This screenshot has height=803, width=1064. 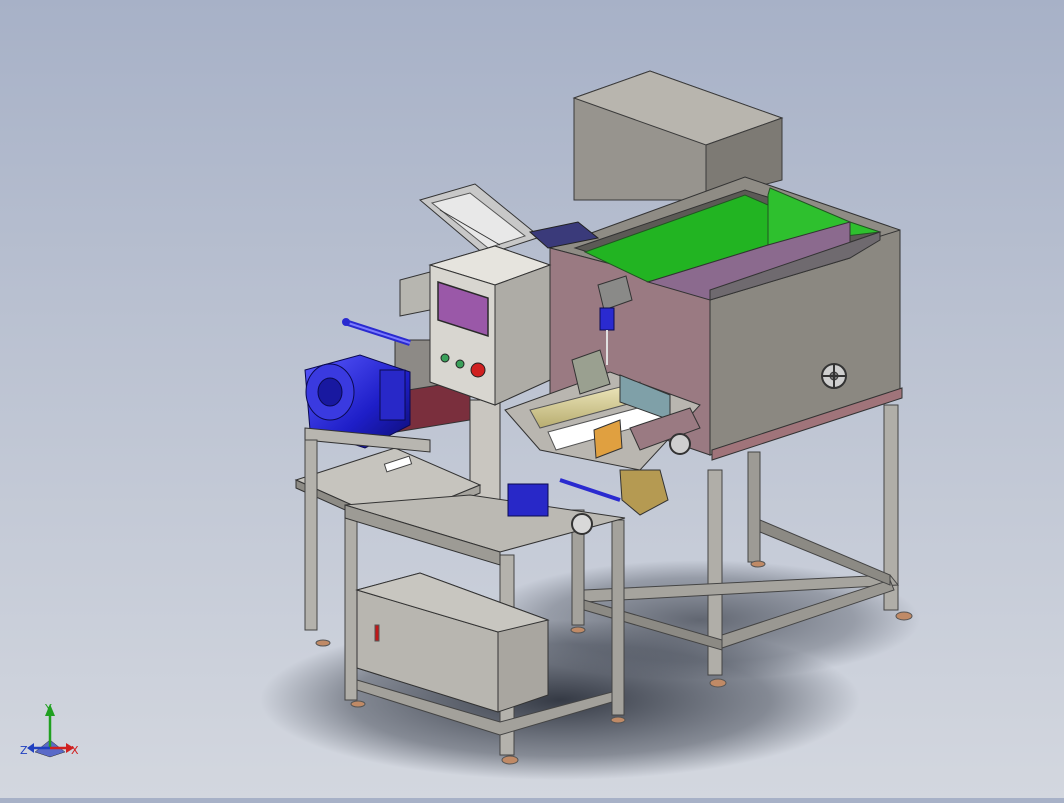 What do you see at coordinates (376, 332) in the screenshot?
I see `pneumatic-cylinder` at bounding box center [376, 332].